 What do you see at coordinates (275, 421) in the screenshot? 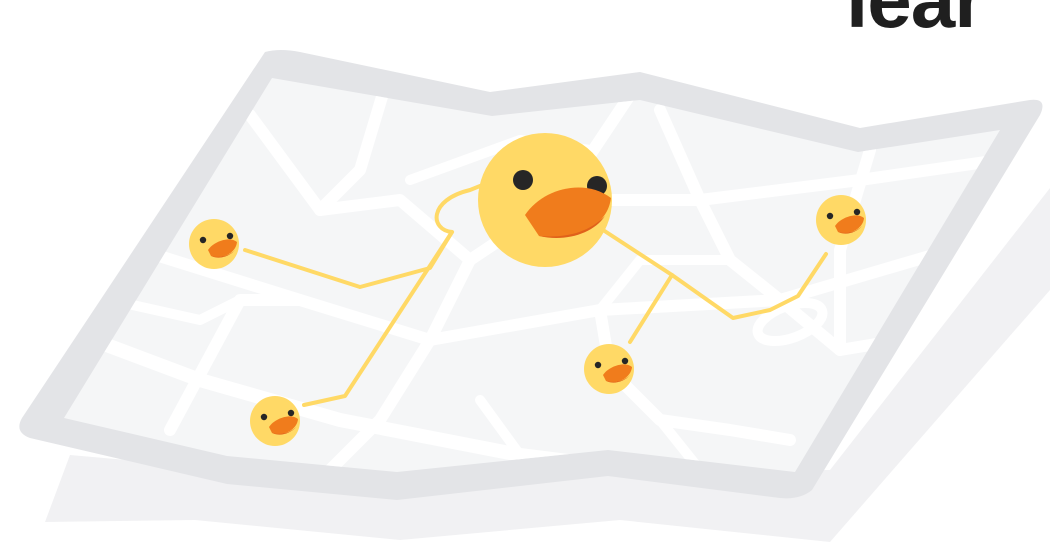
I see `duck-icon-bottom-left` at bounding box center [275, 421].